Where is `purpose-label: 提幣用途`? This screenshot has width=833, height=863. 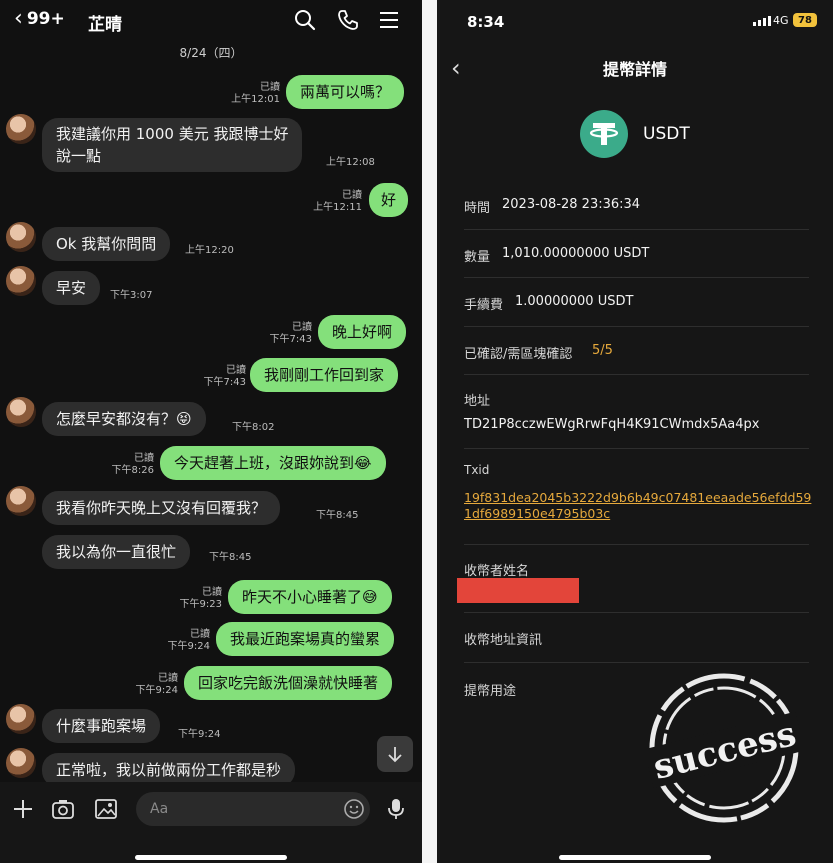
purpose-label: 提幣用途 is located at coordinates (490, 691).